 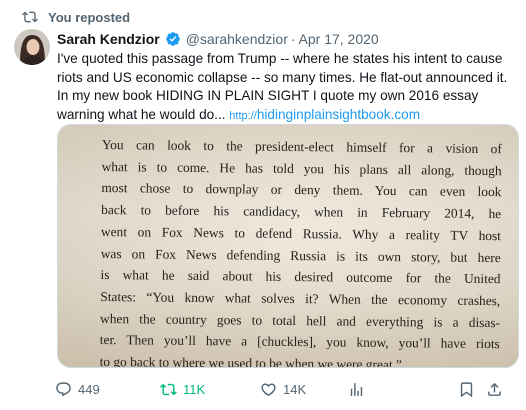 I want to click on share-button, so click(x=496, y=389).